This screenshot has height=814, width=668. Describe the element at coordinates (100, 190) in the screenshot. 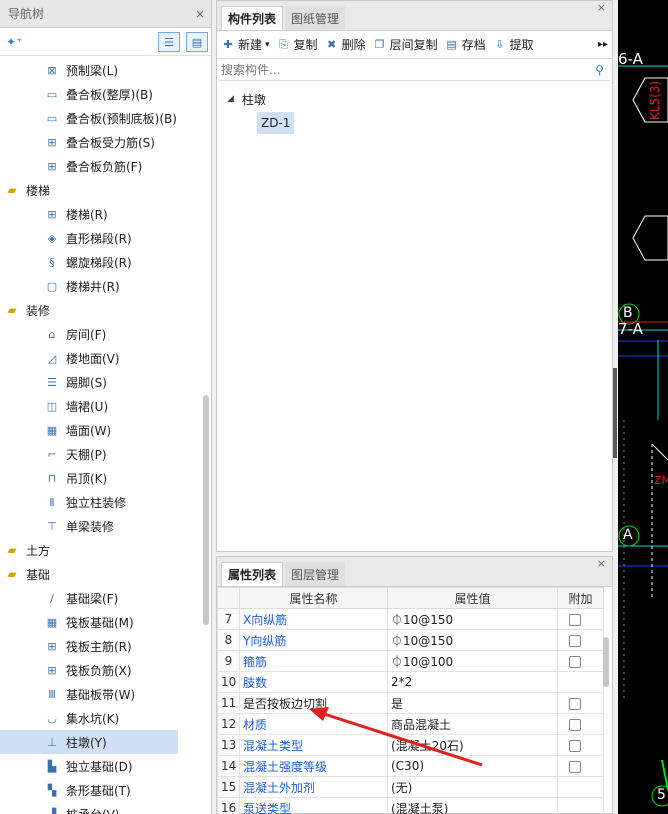

I see `tree-category: ▰ 楼梯` at that location.